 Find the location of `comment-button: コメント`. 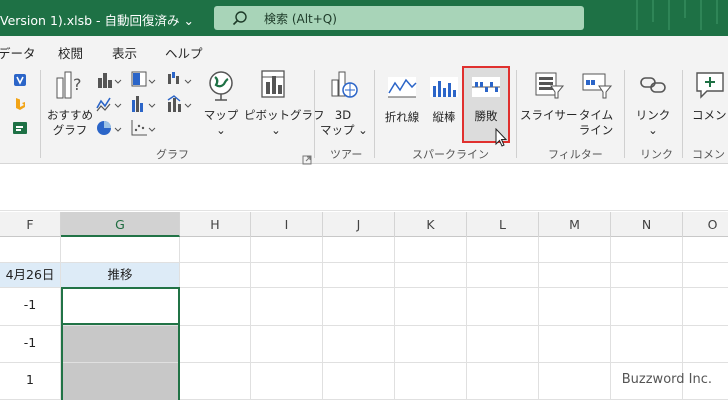

comment-button: コメント is located at coordinates (708, 106).